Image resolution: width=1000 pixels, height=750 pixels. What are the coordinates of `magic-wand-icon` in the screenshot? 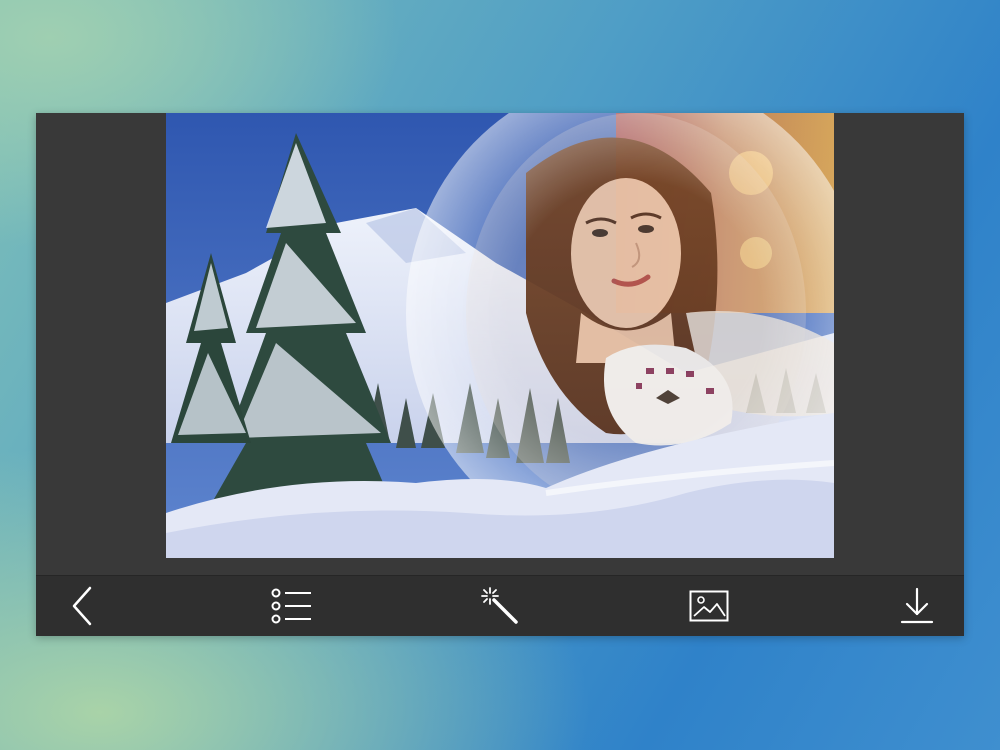 It's located at (499, 605).